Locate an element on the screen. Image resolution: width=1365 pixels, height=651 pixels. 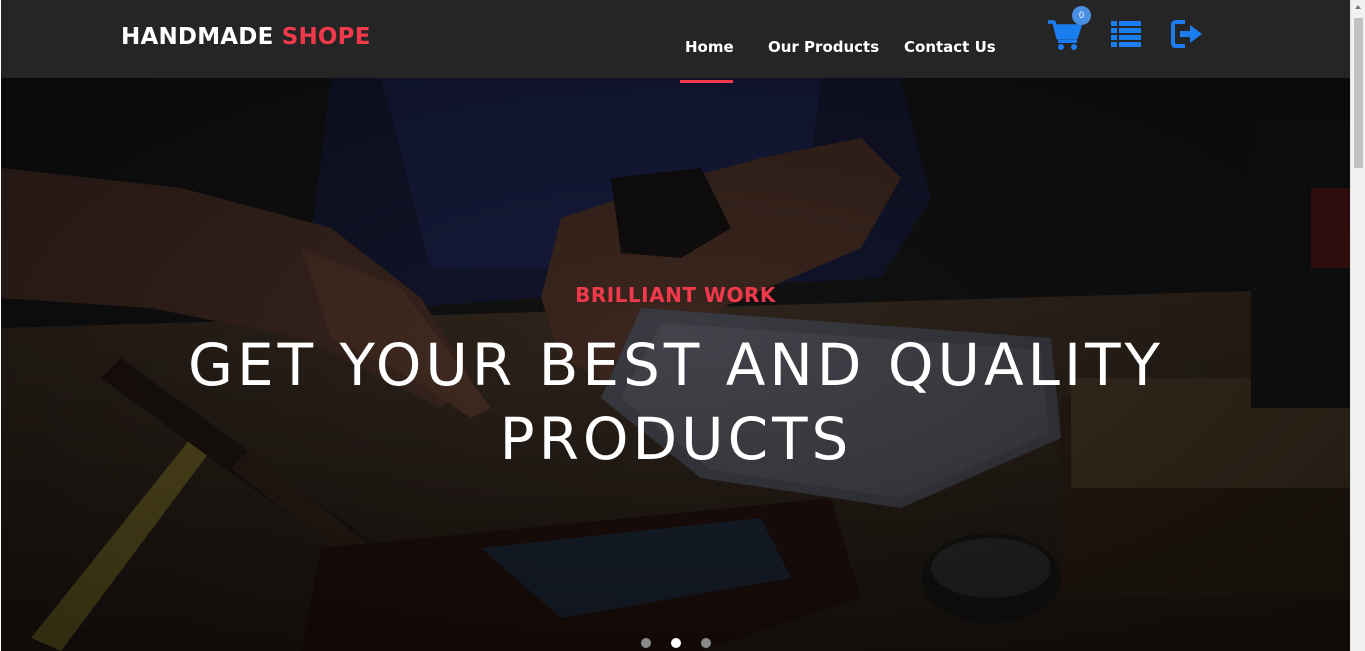
scroll-thumb is located at coordinates (1358, 93).